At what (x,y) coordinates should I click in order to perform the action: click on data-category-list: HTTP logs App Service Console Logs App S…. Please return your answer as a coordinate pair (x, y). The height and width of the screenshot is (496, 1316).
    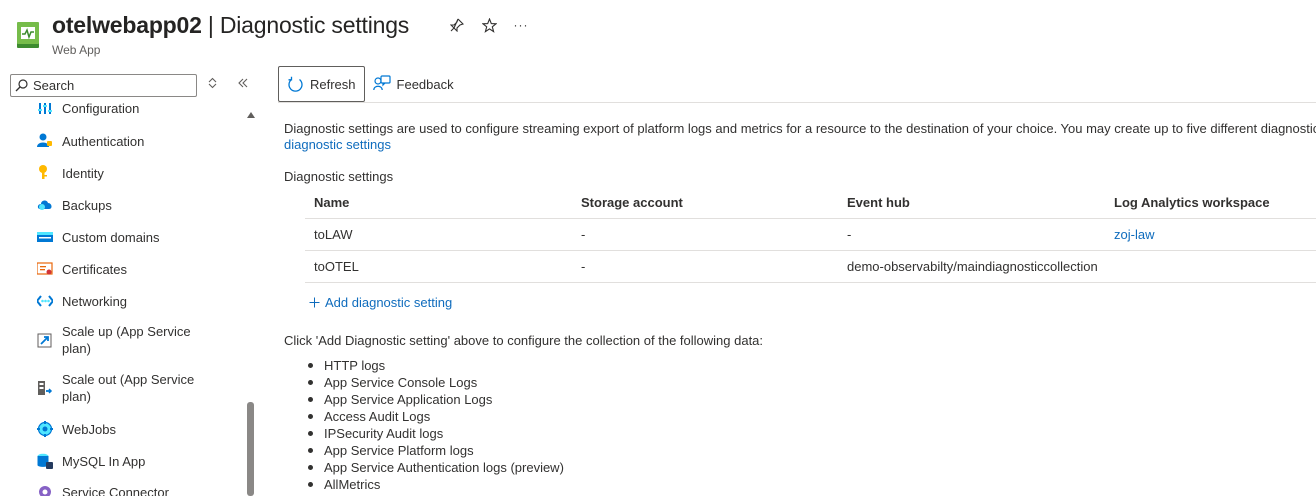
    Looking at the image, I should click on (435, 425).